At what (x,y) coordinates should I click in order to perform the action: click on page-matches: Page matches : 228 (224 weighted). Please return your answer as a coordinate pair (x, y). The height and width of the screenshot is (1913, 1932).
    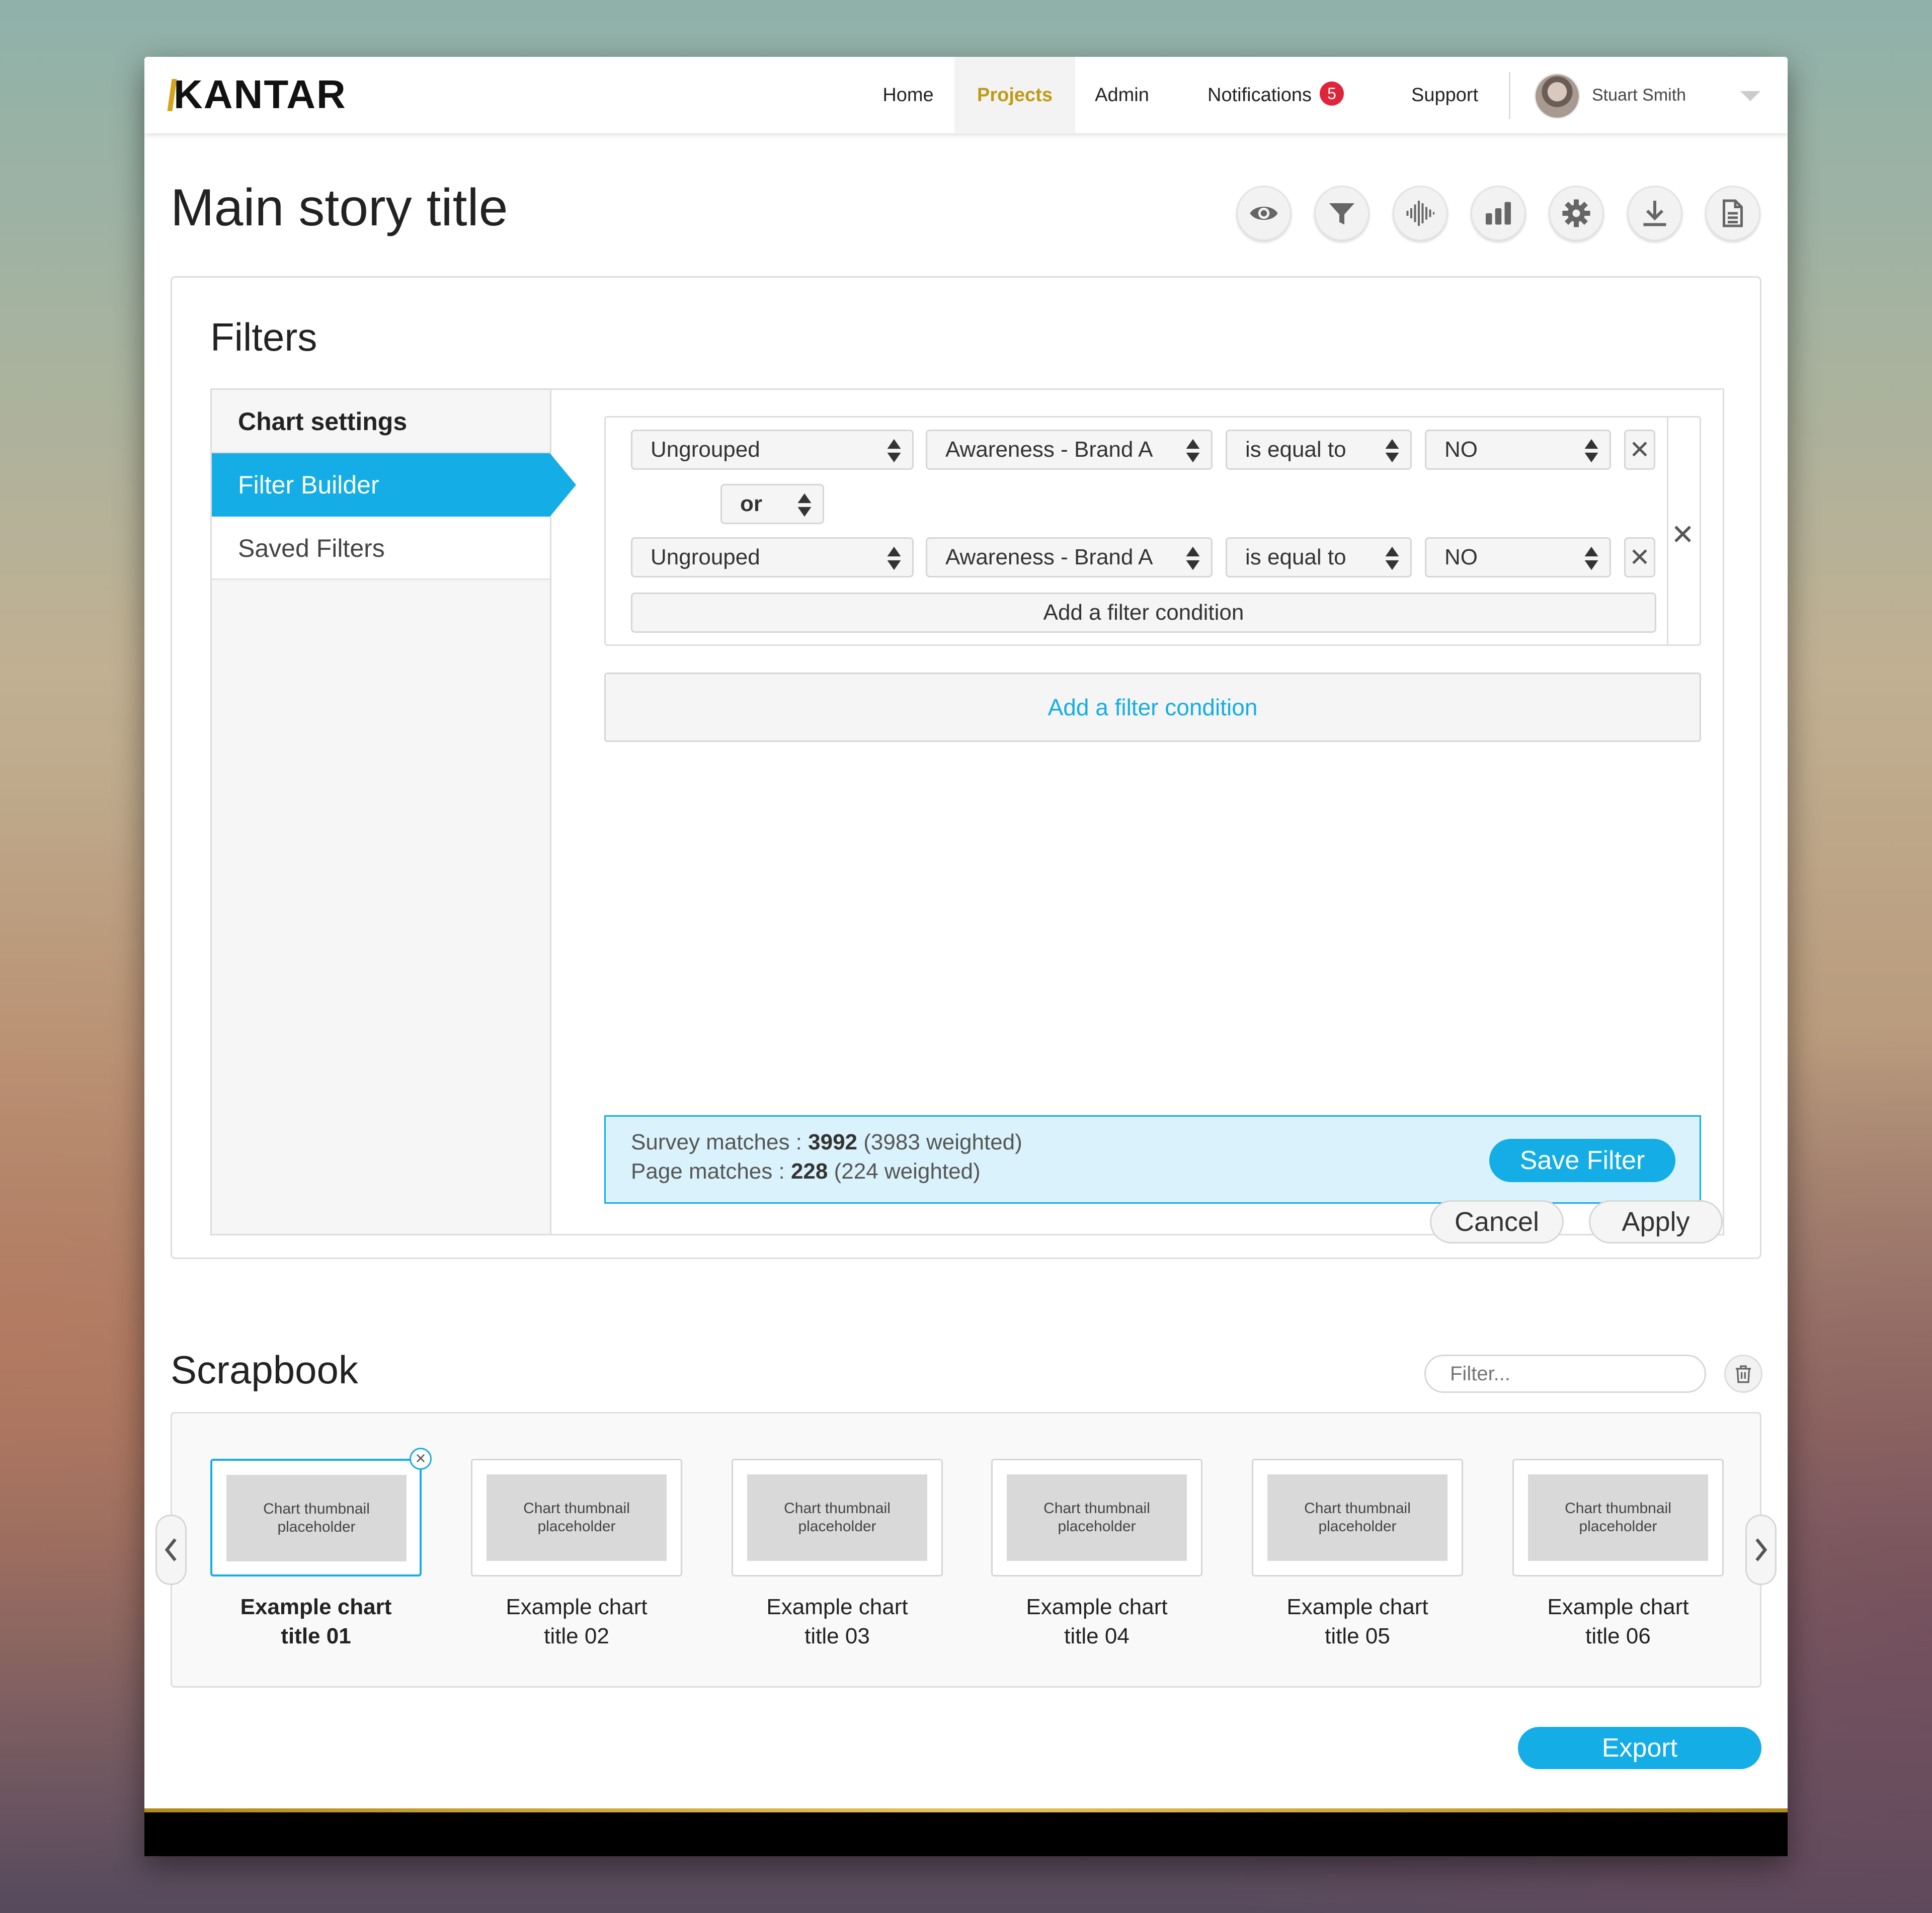
    Looking at the image, I should click on (806, 1171).